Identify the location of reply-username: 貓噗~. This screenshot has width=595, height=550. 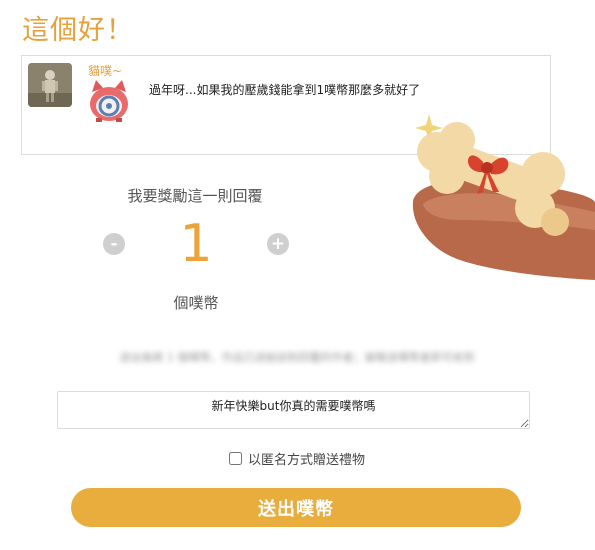
(105, 70).